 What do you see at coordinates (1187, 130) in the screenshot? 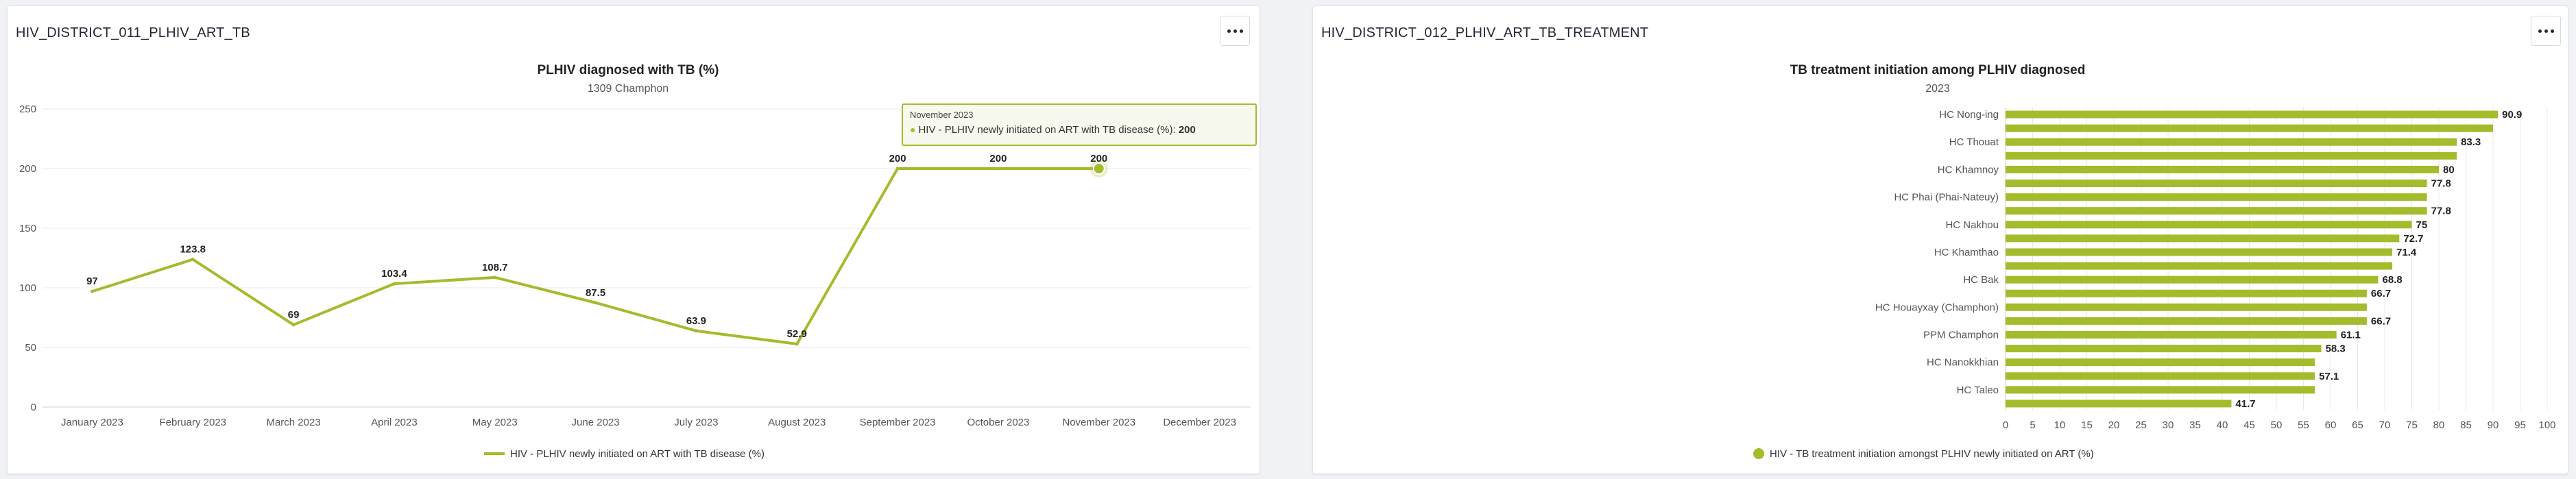
I see `tooltip-value: 200` at bounding box center [1187, 130].